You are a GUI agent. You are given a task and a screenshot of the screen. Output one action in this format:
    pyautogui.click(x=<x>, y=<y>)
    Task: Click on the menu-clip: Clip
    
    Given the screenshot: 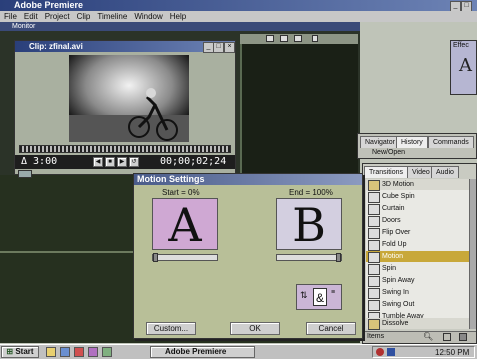 What is the action you would take?
    pyautogui.click(x=84, y=16)
    